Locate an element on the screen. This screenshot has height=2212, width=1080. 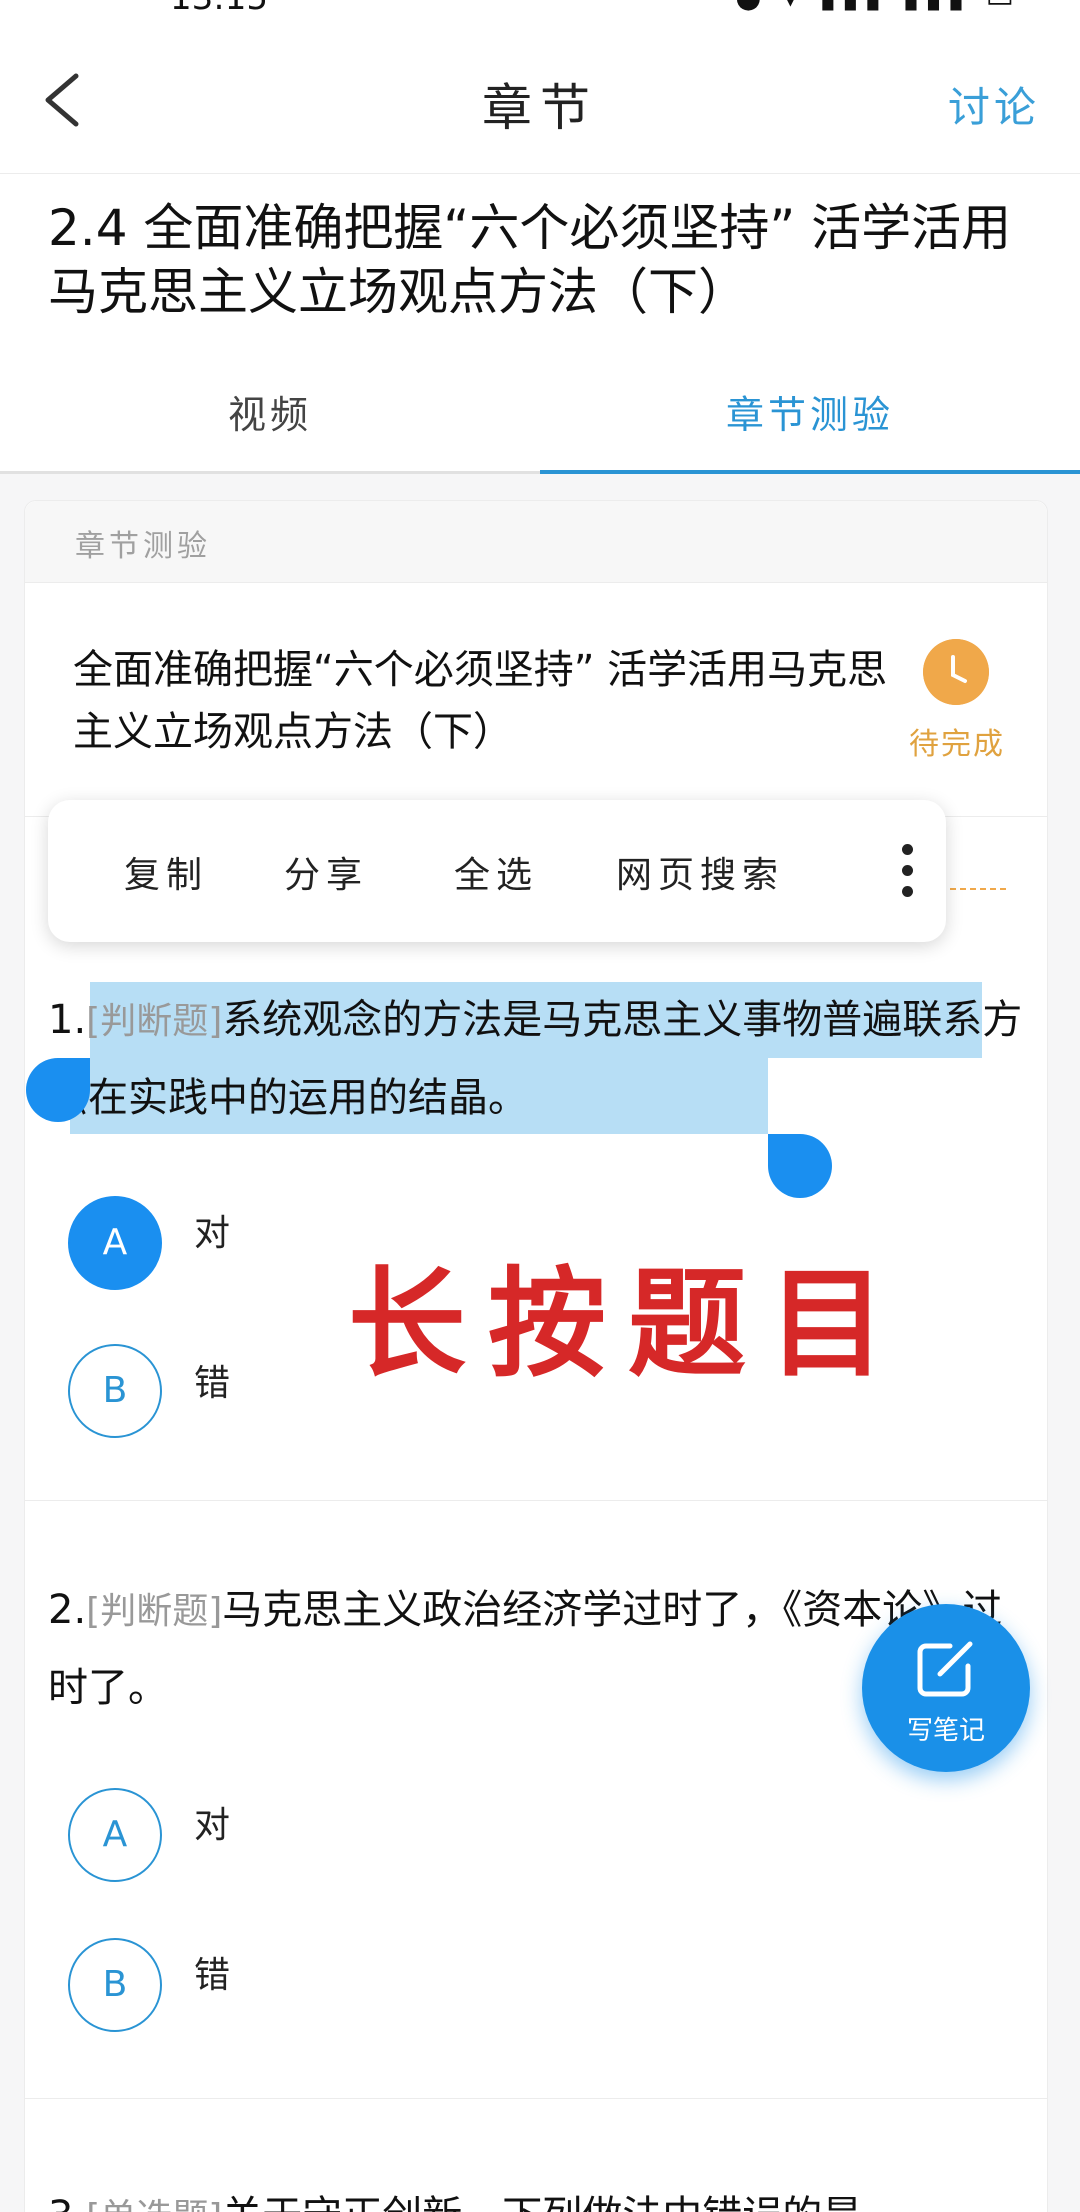
menu-web-search: 网页搜索 is located at coordinates (700, 872).